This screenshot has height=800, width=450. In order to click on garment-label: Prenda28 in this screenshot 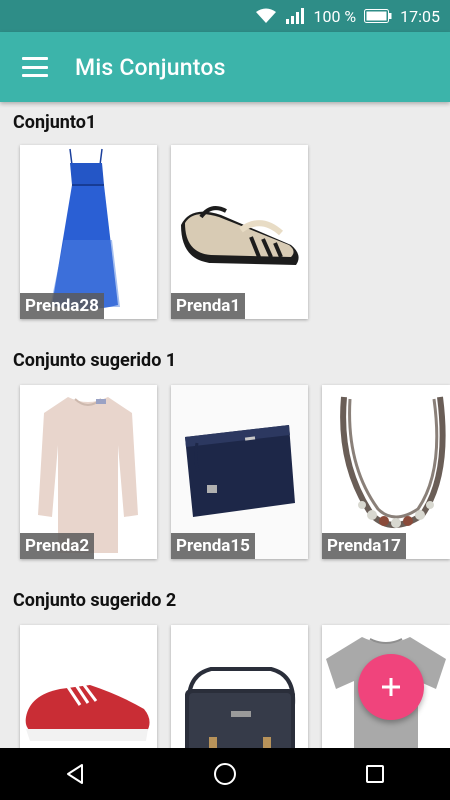, I will do `click(62, 306)`.